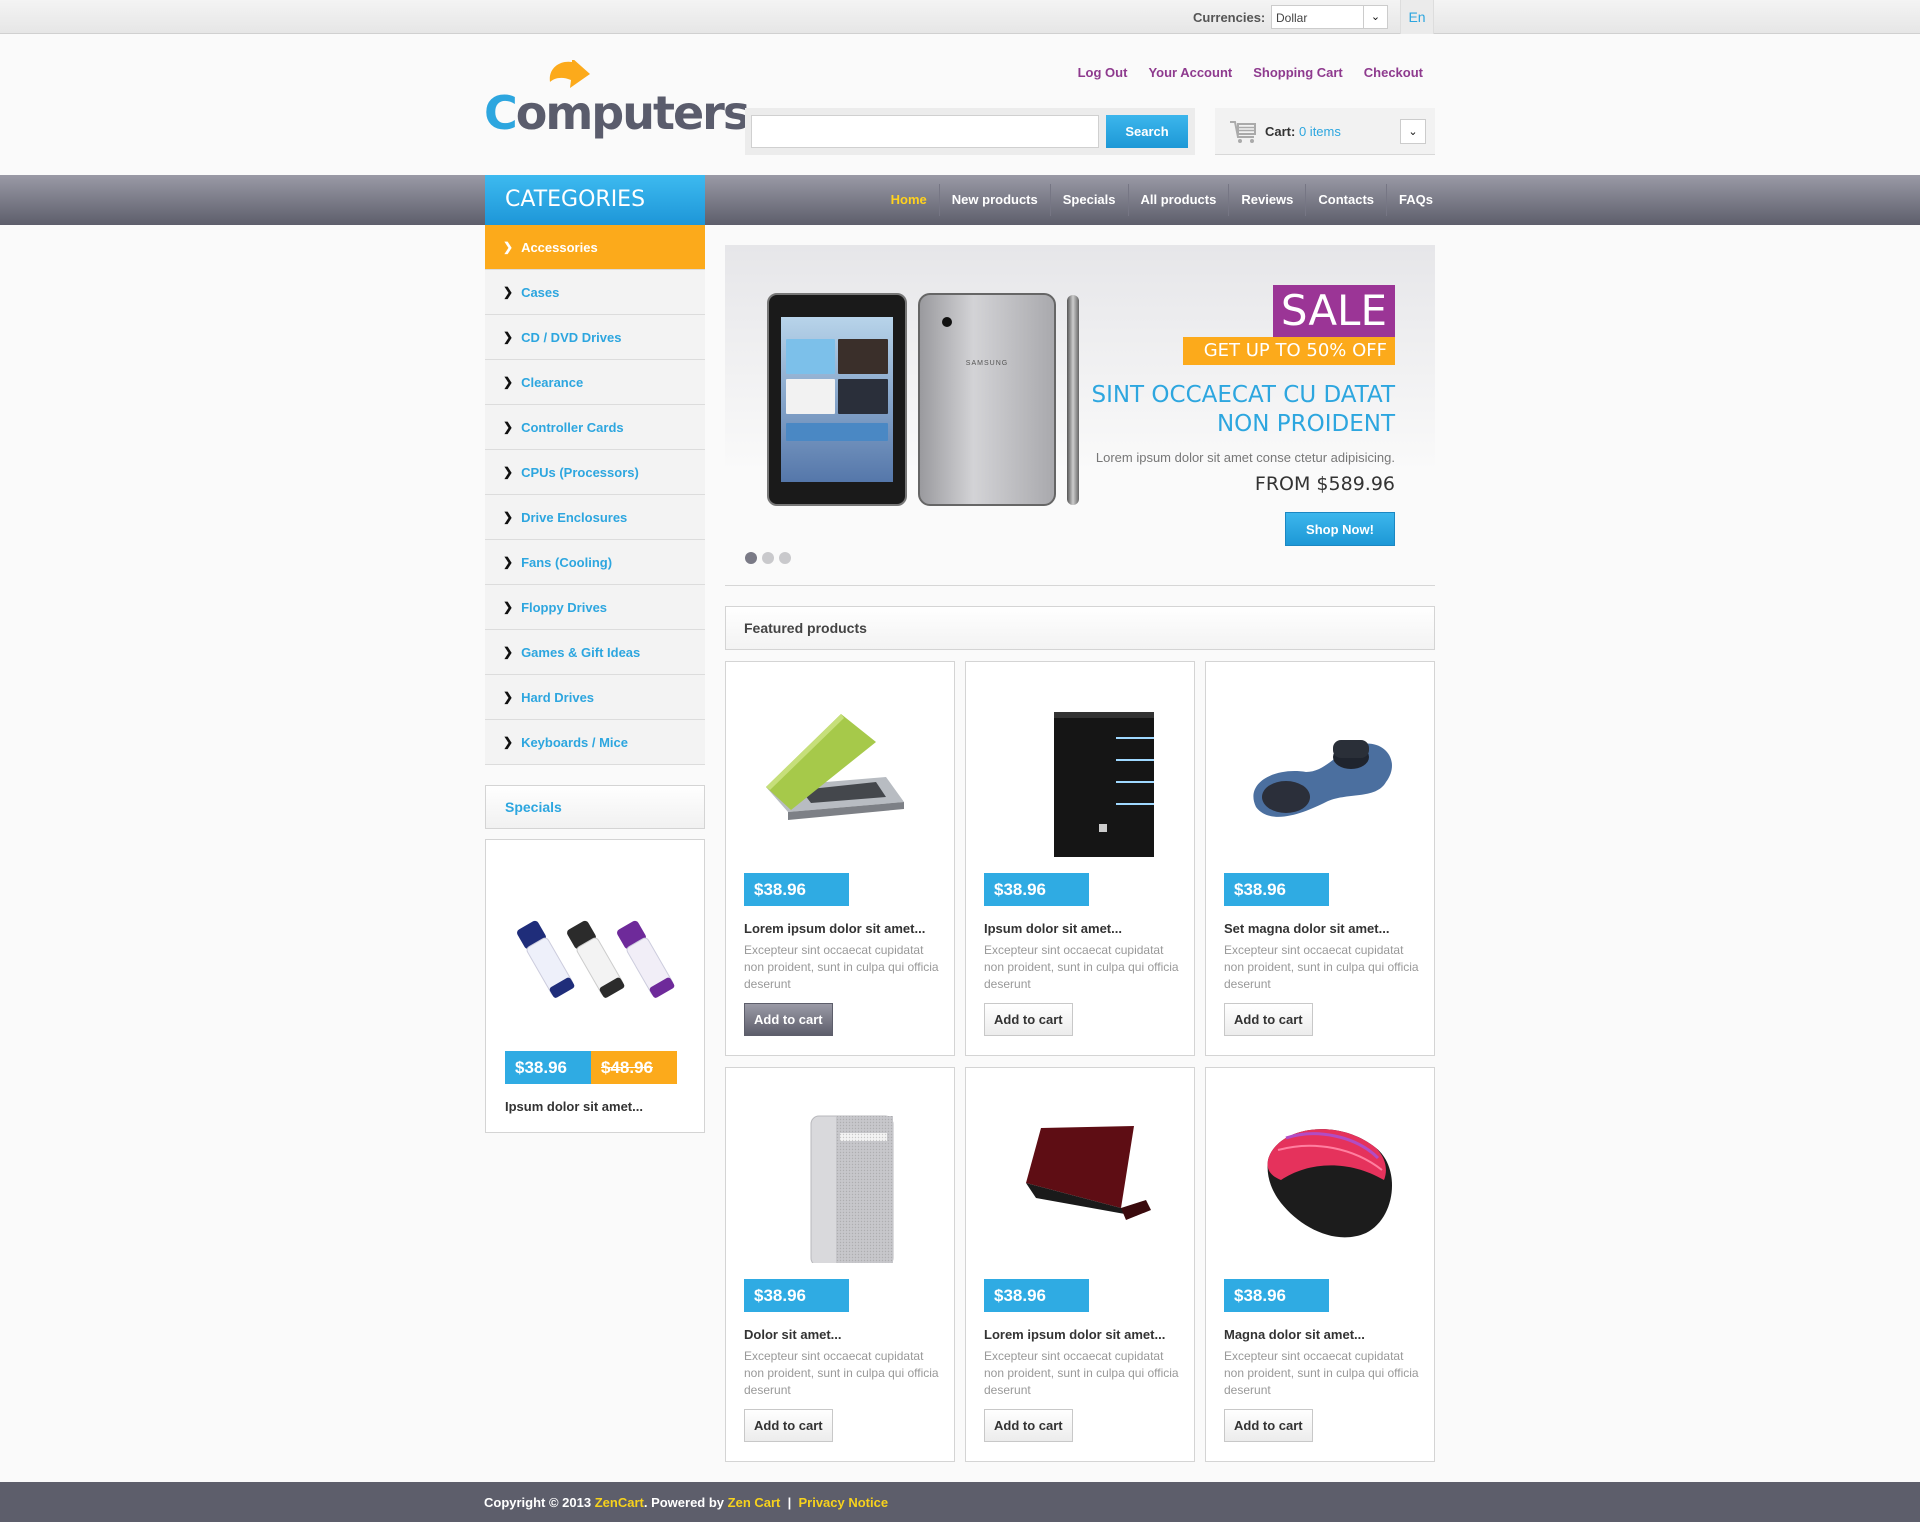 The image size is (1920, 1522). Describe the element at coordinates (595, 517) in the screenshot. I see `category-item: ❯ Drive Enclosures` at that location.